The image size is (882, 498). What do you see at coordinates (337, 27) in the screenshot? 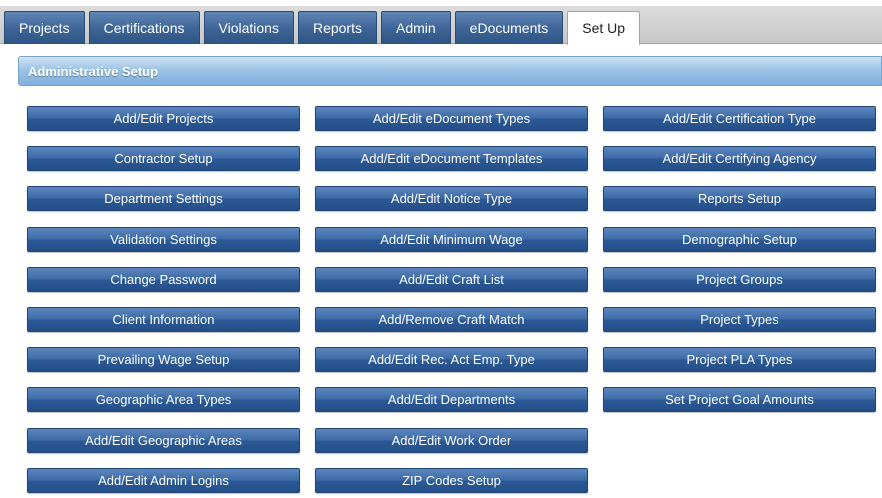
I see `tab-reports: Reports` at bounding box center [337, 27].